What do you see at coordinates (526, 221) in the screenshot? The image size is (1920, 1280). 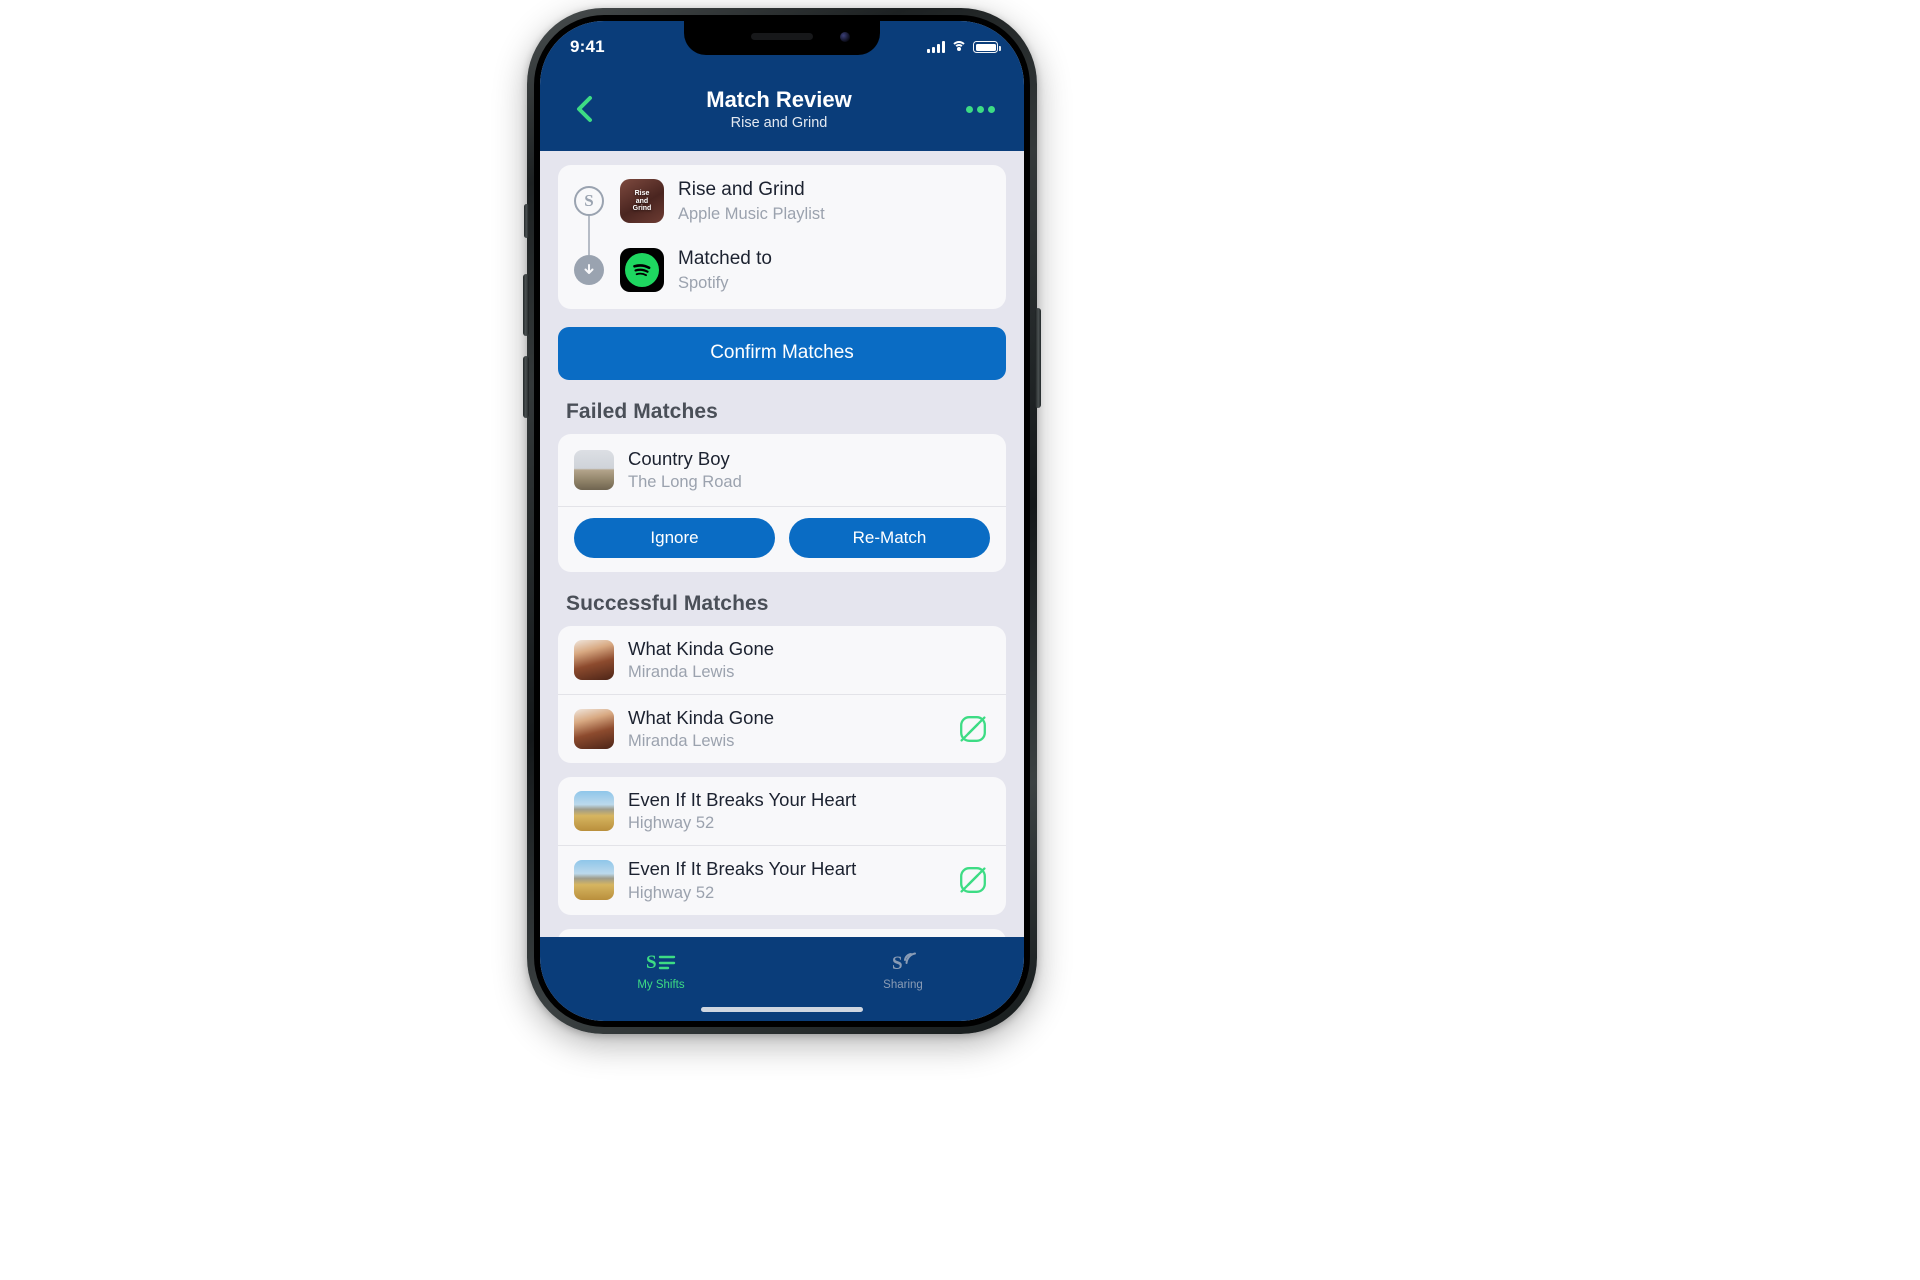 I see `silent-switch` at bounding box center [526, 221].